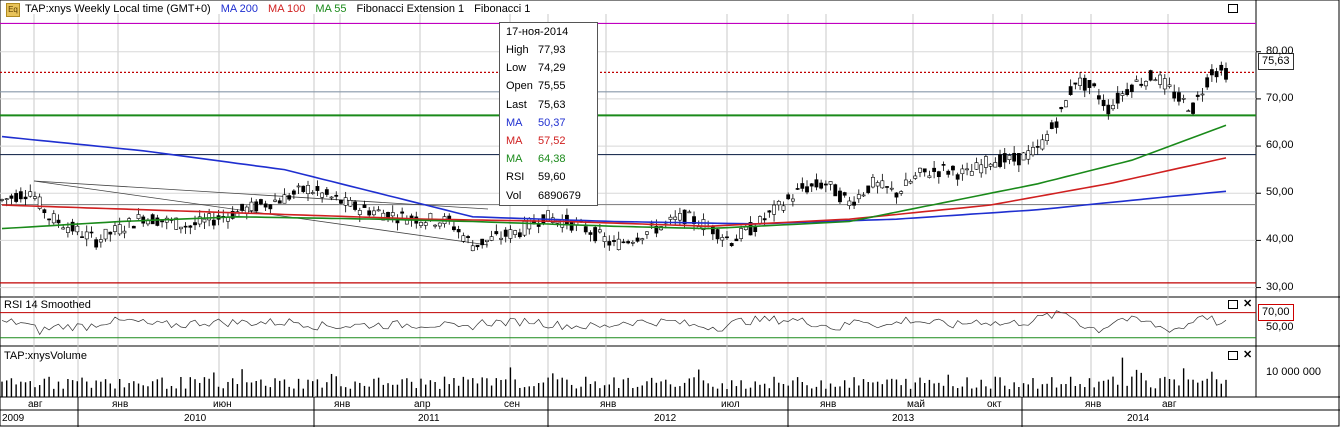 This screenshot has width=1340, height=427. I want to click on maximize-icon, so click(1233, 8).